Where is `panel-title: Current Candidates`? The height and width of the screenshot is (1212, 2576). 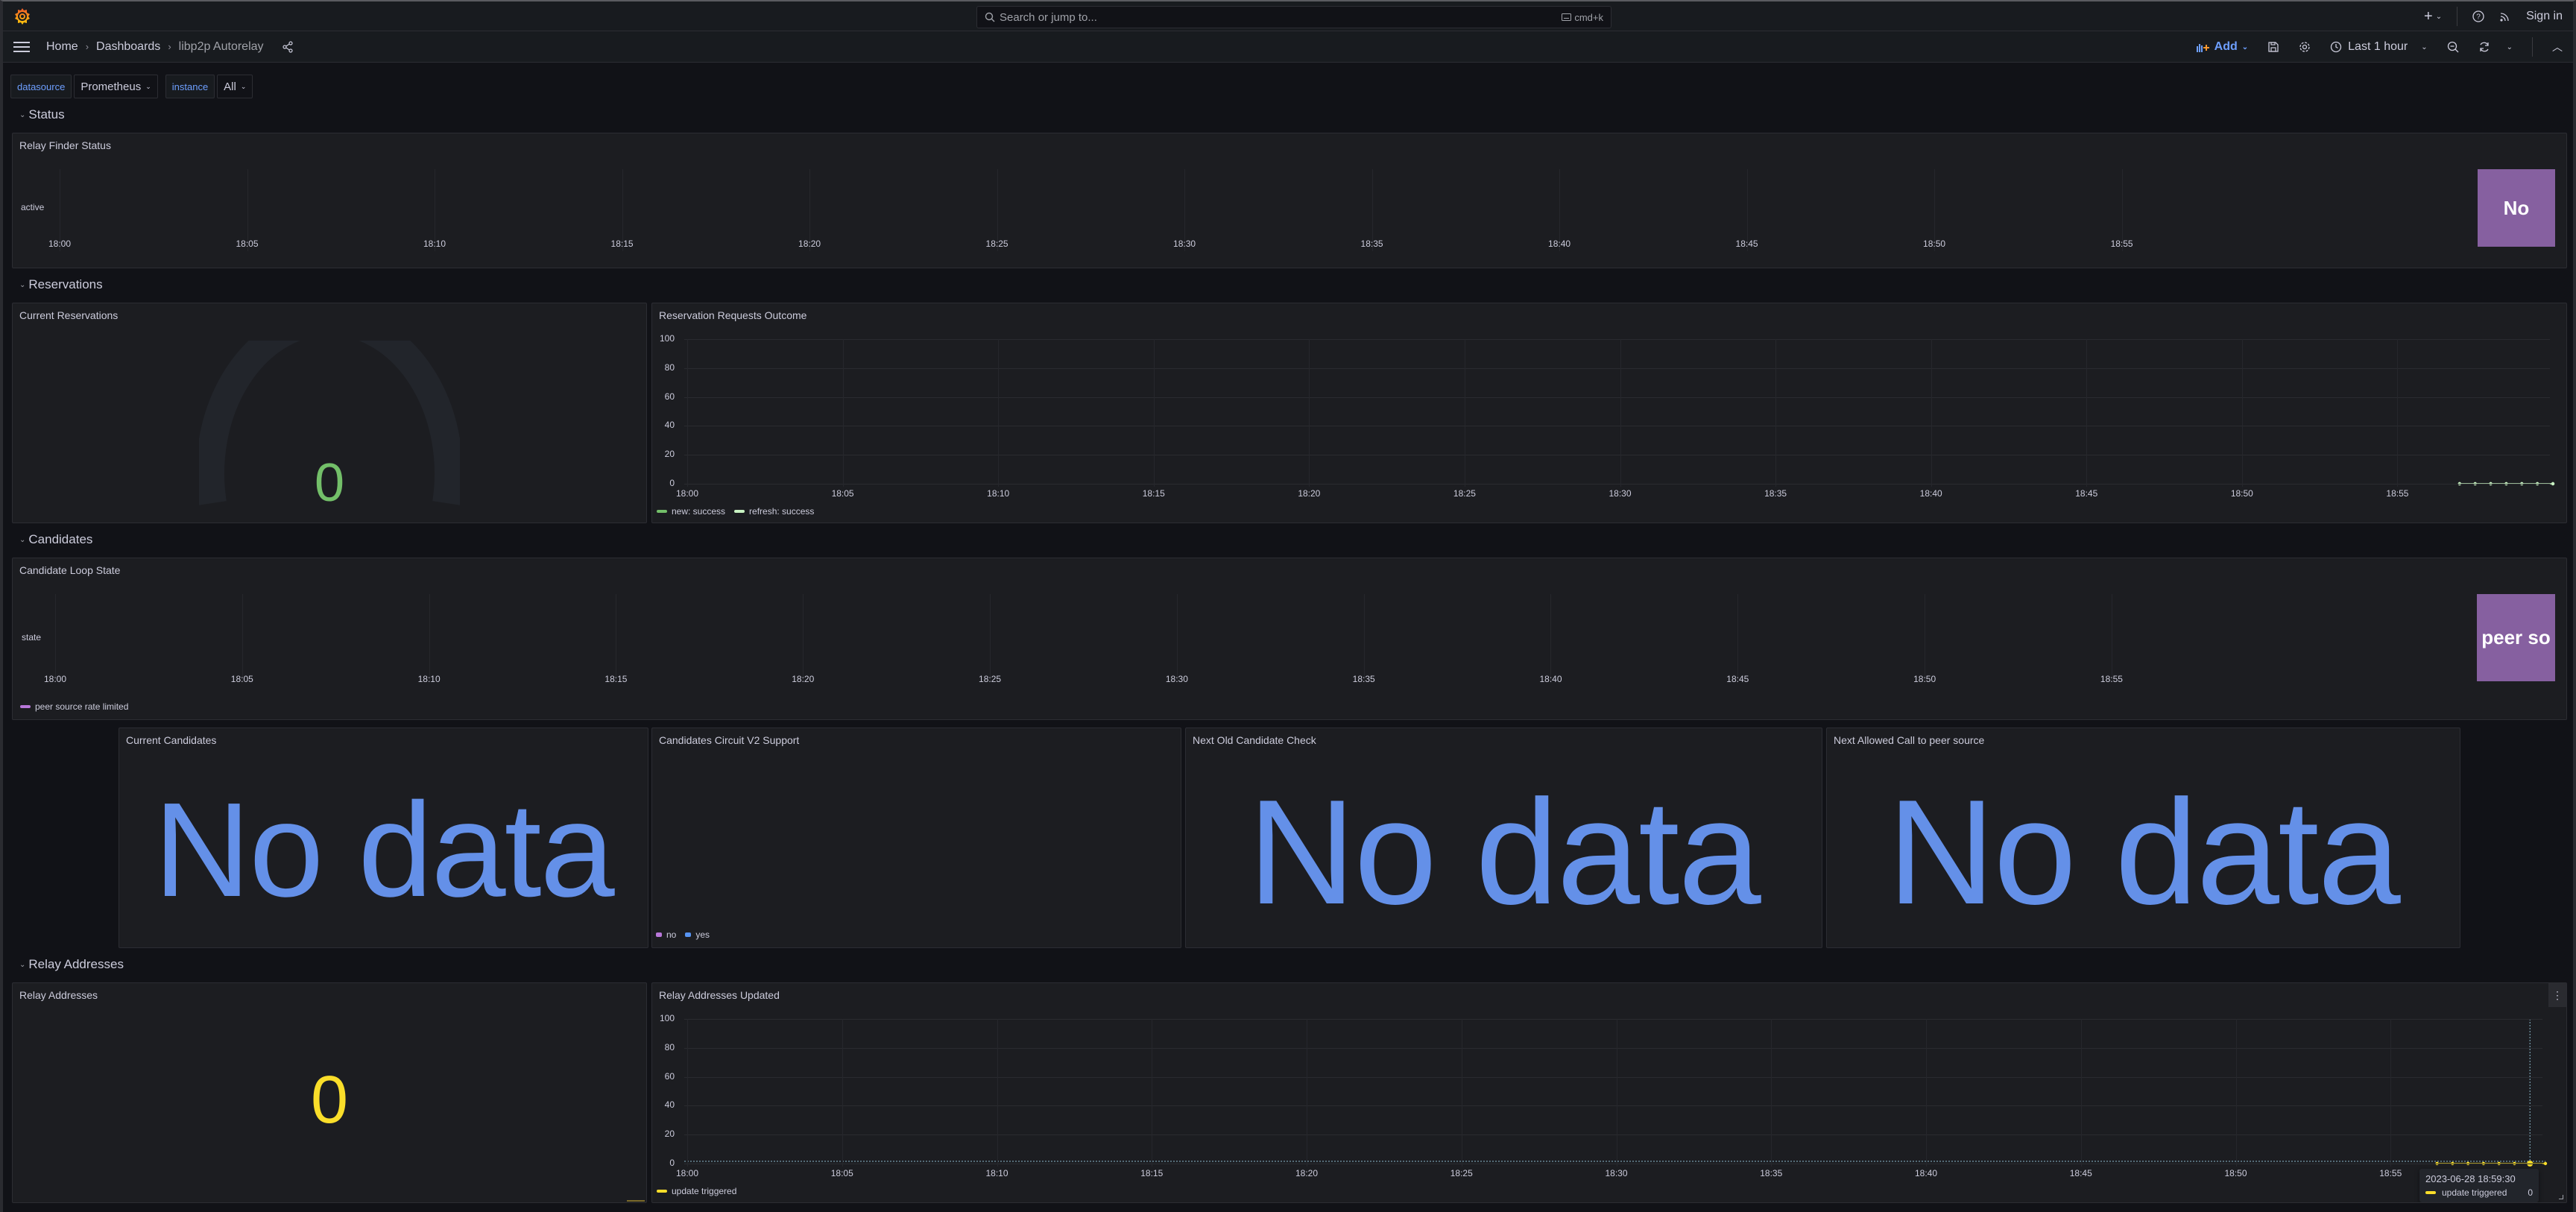 panel-title: Current Candidates is located at coordinates (171, 740).